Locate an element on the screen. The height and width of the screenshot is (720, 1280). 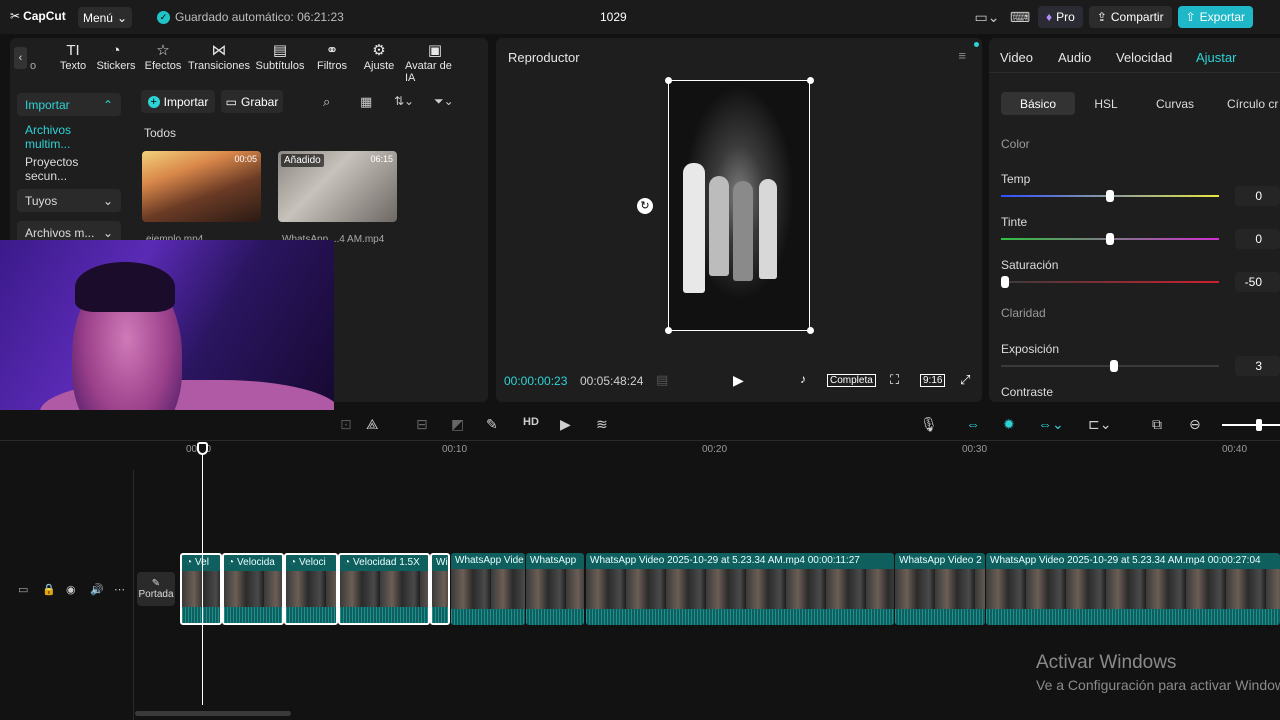
snap-icon: ✹ is located at coordinates (1009, 424).